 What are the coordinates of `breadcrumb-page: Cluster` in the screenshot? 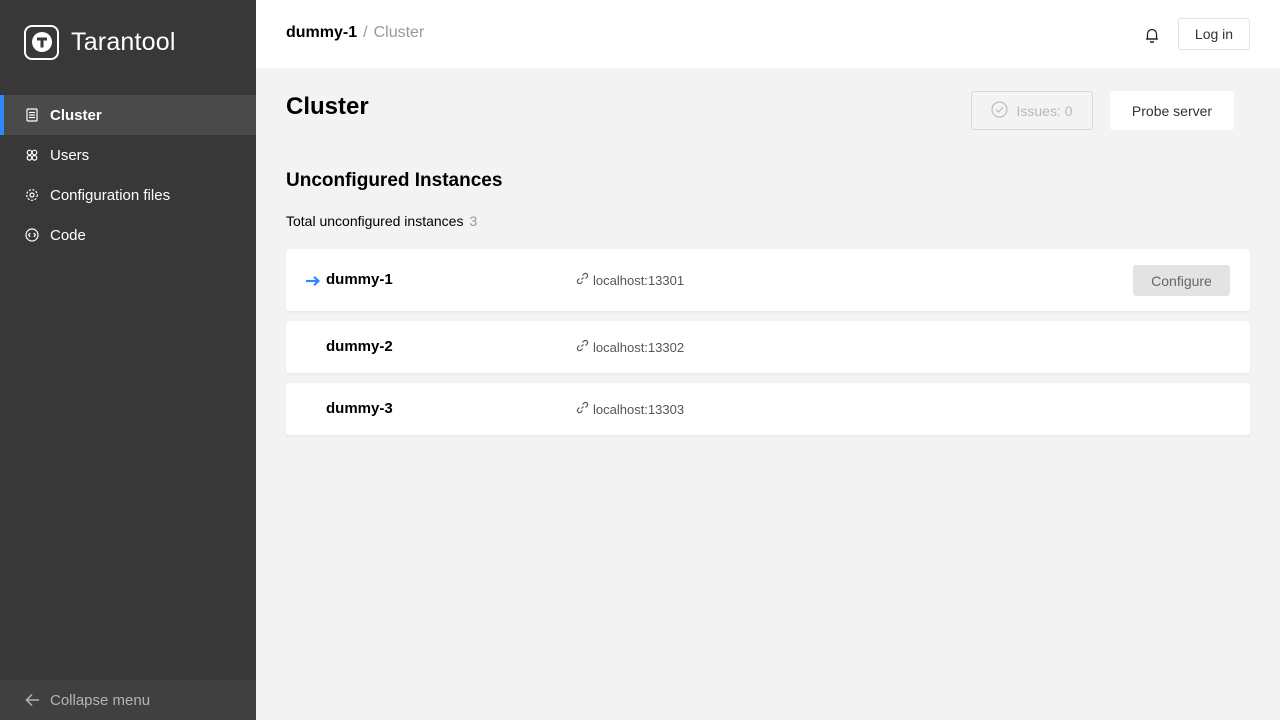 It's located at (399, 32).